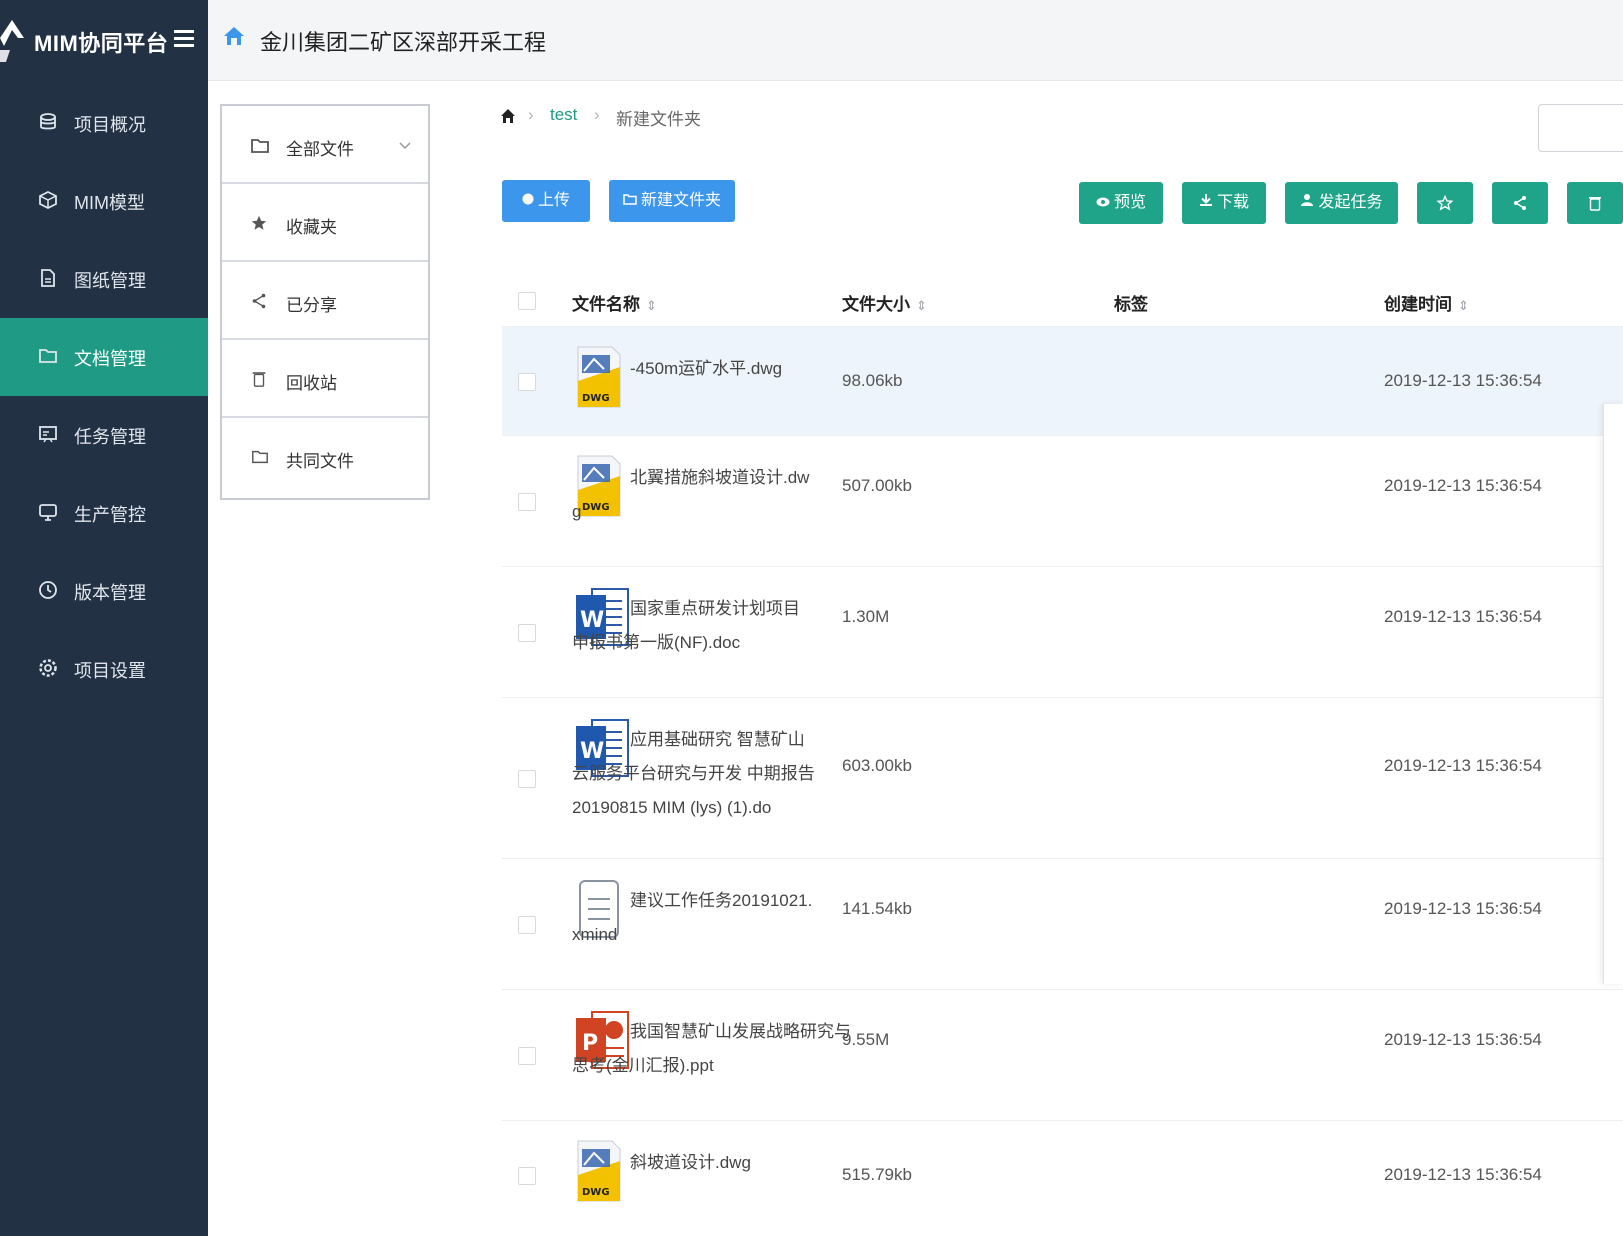 The image size is (1623, 1236). Describe the element at coordinates (672, 807) in the screenshot. I see `file-name-line: 20190815 MIM (lys) (1).do` at that location.